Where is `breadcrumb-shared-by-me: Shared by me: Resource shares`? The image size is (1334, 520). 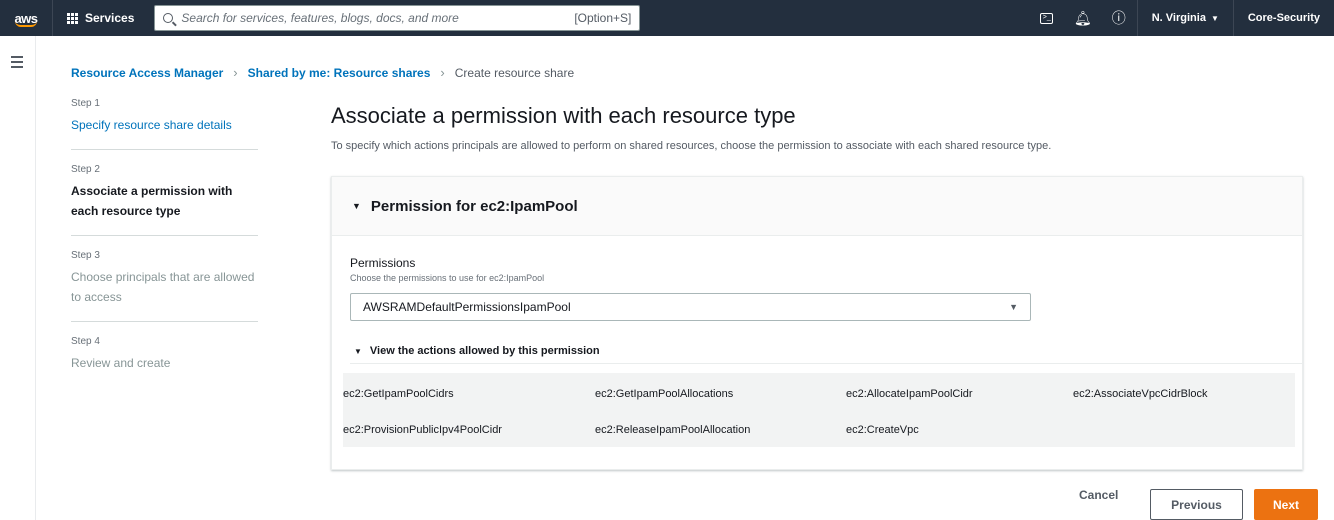 breadcrumb-shared-by-me: Shared by me: Resource shares is located at coordinates (339, 73).